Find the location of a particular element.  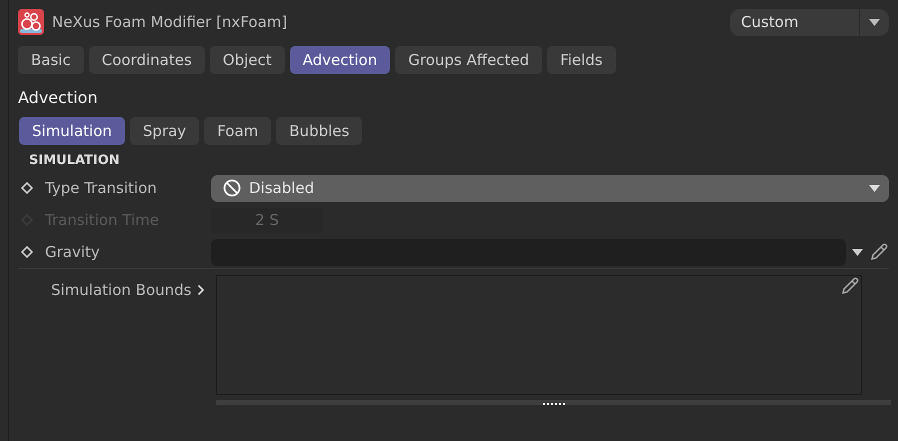

subtab: Bubbles is located at coordinates (319, 131).